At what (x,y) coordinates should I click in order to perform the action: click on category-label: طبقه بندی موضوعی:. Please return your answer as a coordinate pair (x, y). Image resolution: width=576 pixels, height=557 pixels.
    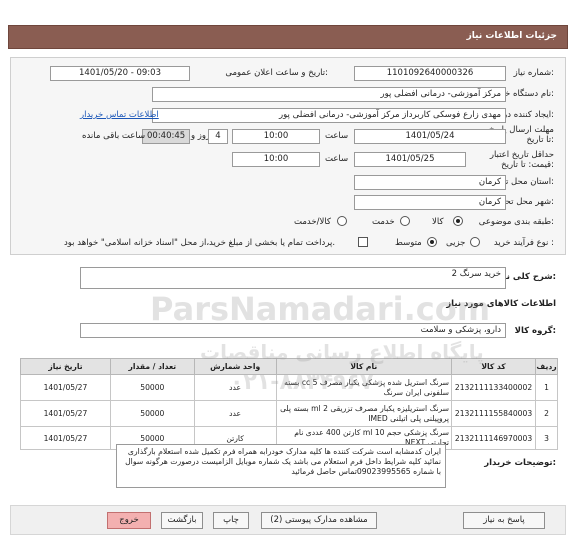
    Looking at the image, I should click on (516, 222).